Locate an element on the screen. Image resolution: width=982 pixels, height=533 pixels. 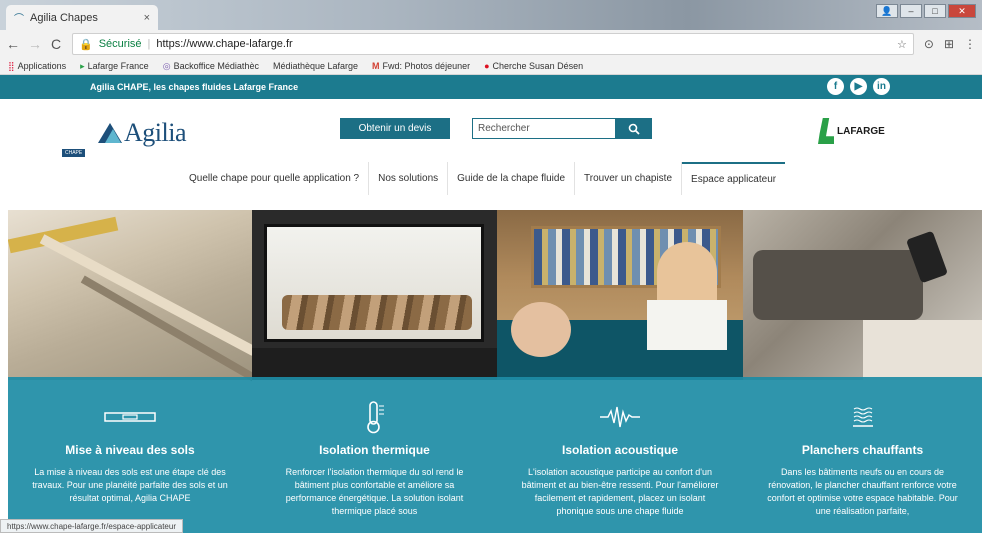
back-icon: ← is located at coordinates (13, 44).